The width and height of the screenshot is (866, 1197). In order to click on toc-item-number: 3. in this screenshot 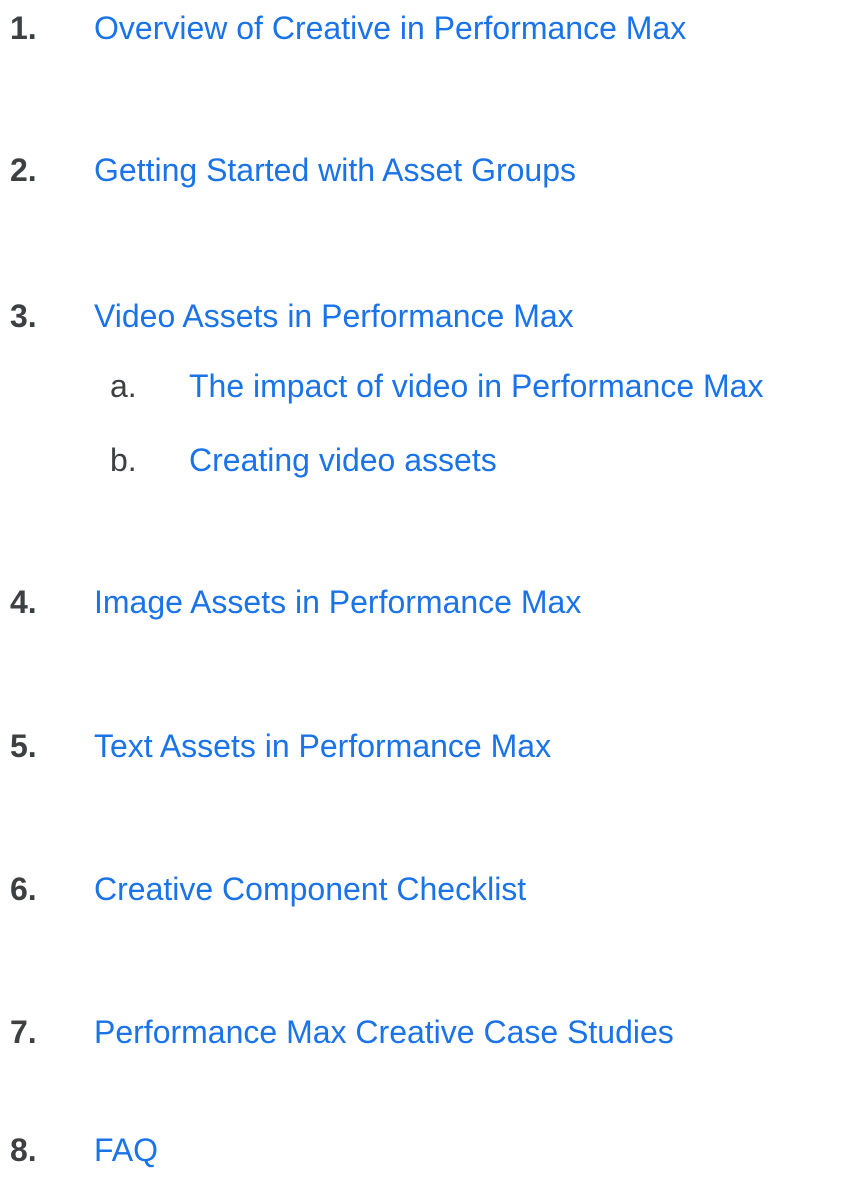, I will do `click(23, 315)`.